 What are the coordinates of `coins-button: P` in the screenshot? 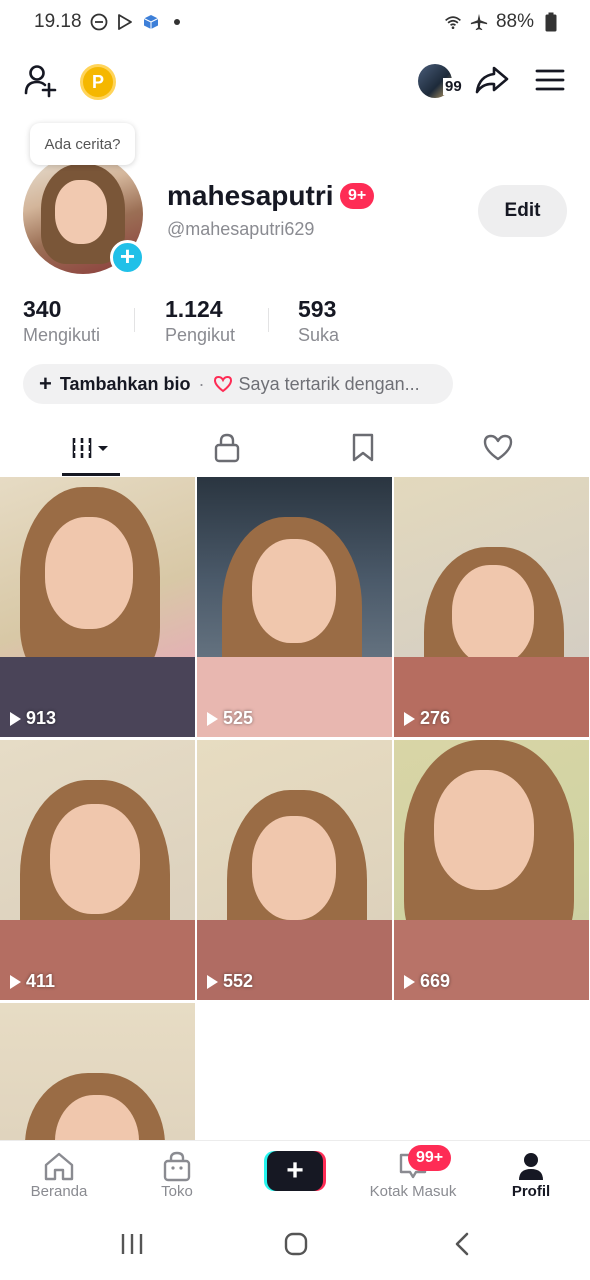 It's located at (98, 82).